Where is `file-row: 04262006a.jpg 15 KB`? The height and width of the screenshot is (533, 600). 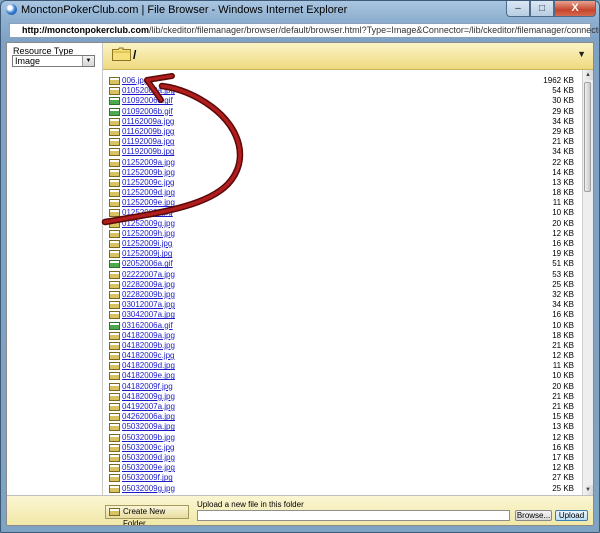 file-row: 04262006a.jpg 15 KB is located at coordinates (342, 417).